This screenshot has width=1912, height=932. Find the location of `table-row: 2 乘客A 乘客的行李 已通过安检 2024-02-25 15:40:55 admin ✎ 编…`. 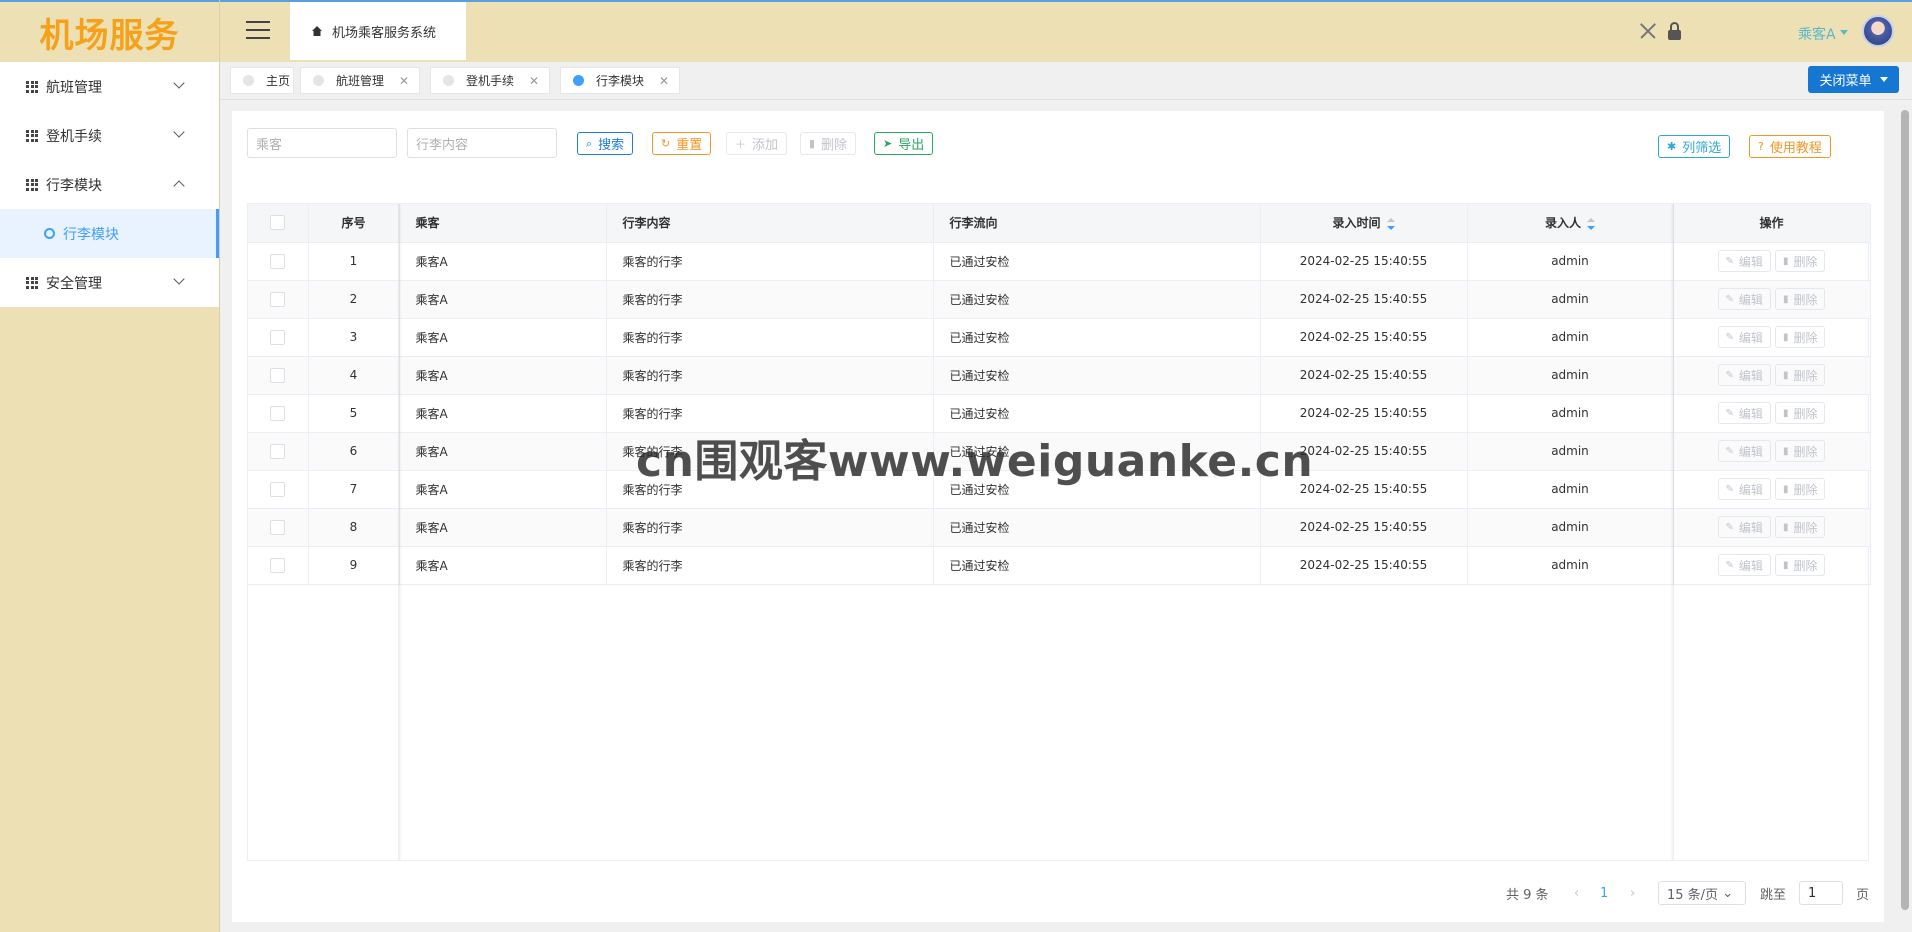

table-row: 2 乘客A 乘客的行李 已通过安检 2024-02-25 15:40:55 admin ✎ 编… is located at coordinates (1059, 299).